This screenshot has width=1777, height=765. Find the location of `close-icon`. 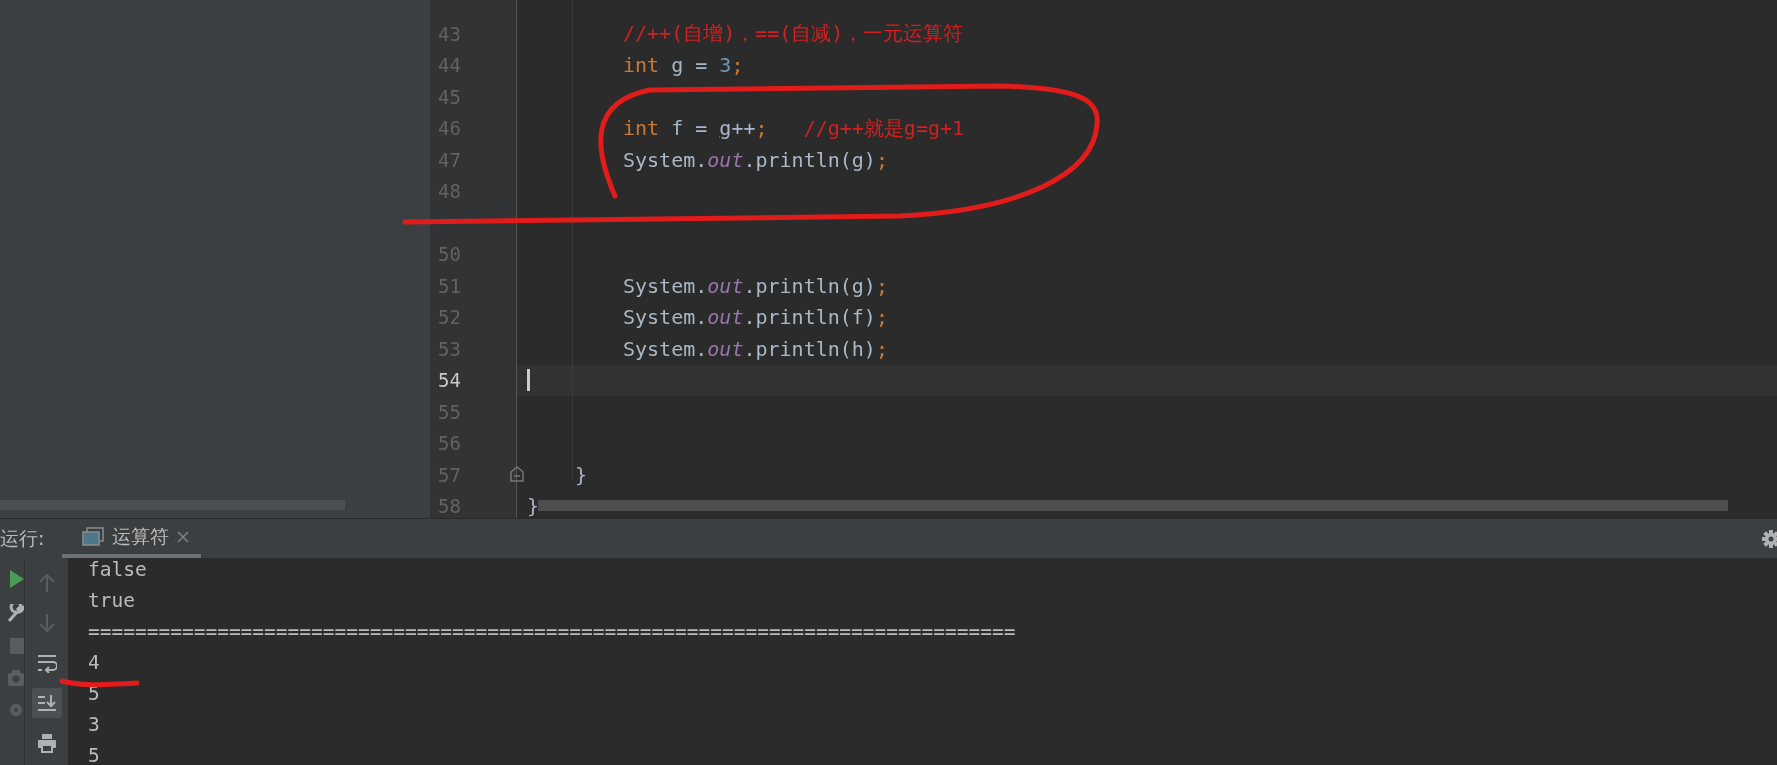

close-icon is located at coordinates (183, 536).